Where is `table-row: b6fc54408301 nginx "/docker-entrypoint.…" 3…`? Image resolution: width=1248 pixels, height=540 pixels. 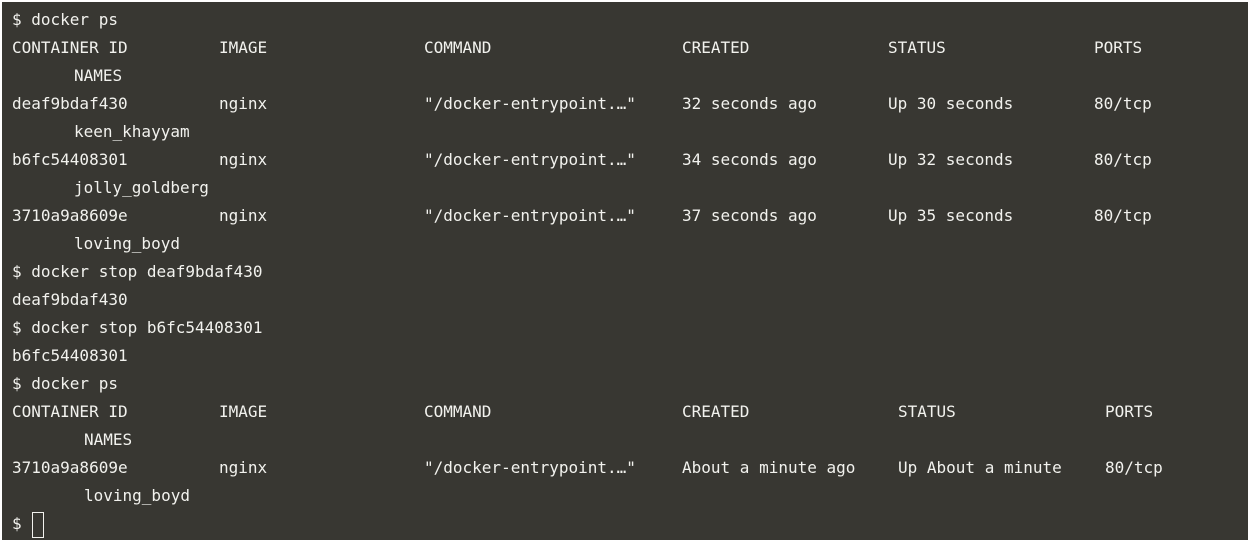 table-row: b6fc54408301 nginx "/docker-entrypoint.…" 3… is located at coordinates (630, 160).